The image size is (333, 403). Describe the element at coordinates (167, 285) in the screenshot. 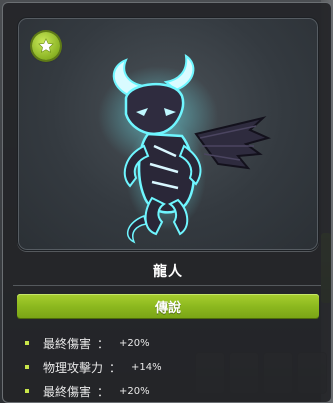

I see `divider` at that location.